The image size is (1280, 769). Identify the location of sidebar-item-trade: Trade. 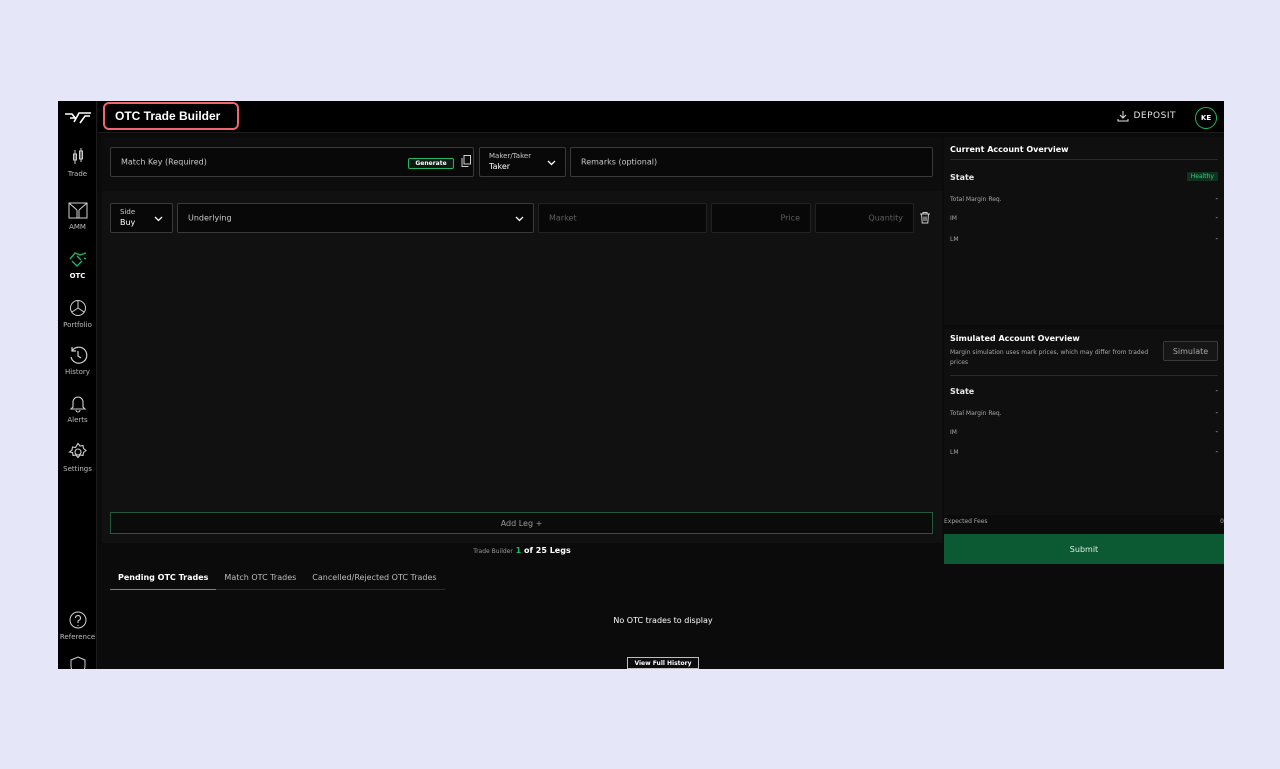
(77, 162).